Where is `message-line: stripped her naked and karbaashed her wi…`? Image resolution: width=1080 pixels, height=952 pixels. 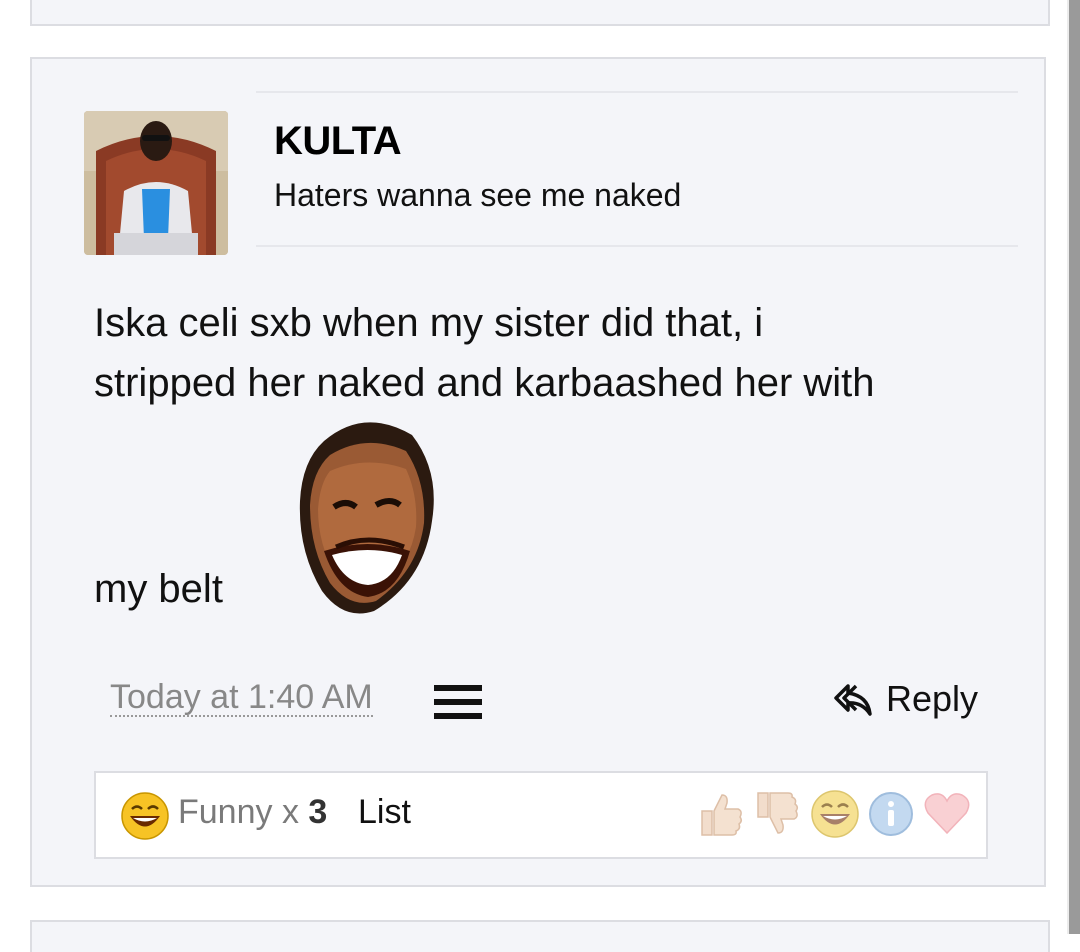
message-line: stripped her naked and karbaashed her wi… is located at coordinates (484, 383).